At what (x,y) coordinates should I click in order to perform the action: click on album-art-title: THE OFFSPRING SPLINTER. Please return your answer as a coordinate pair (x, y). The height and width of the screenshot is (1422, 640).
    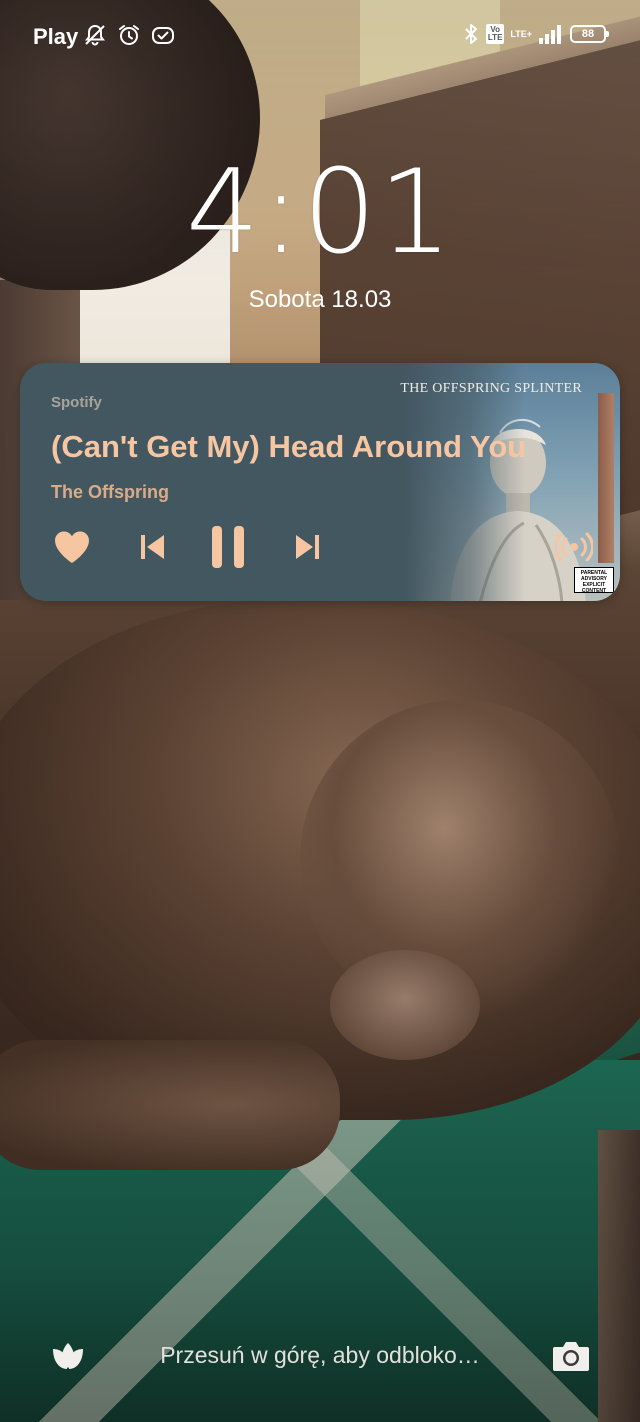
    Looking at the image, I should click on (491, 388).